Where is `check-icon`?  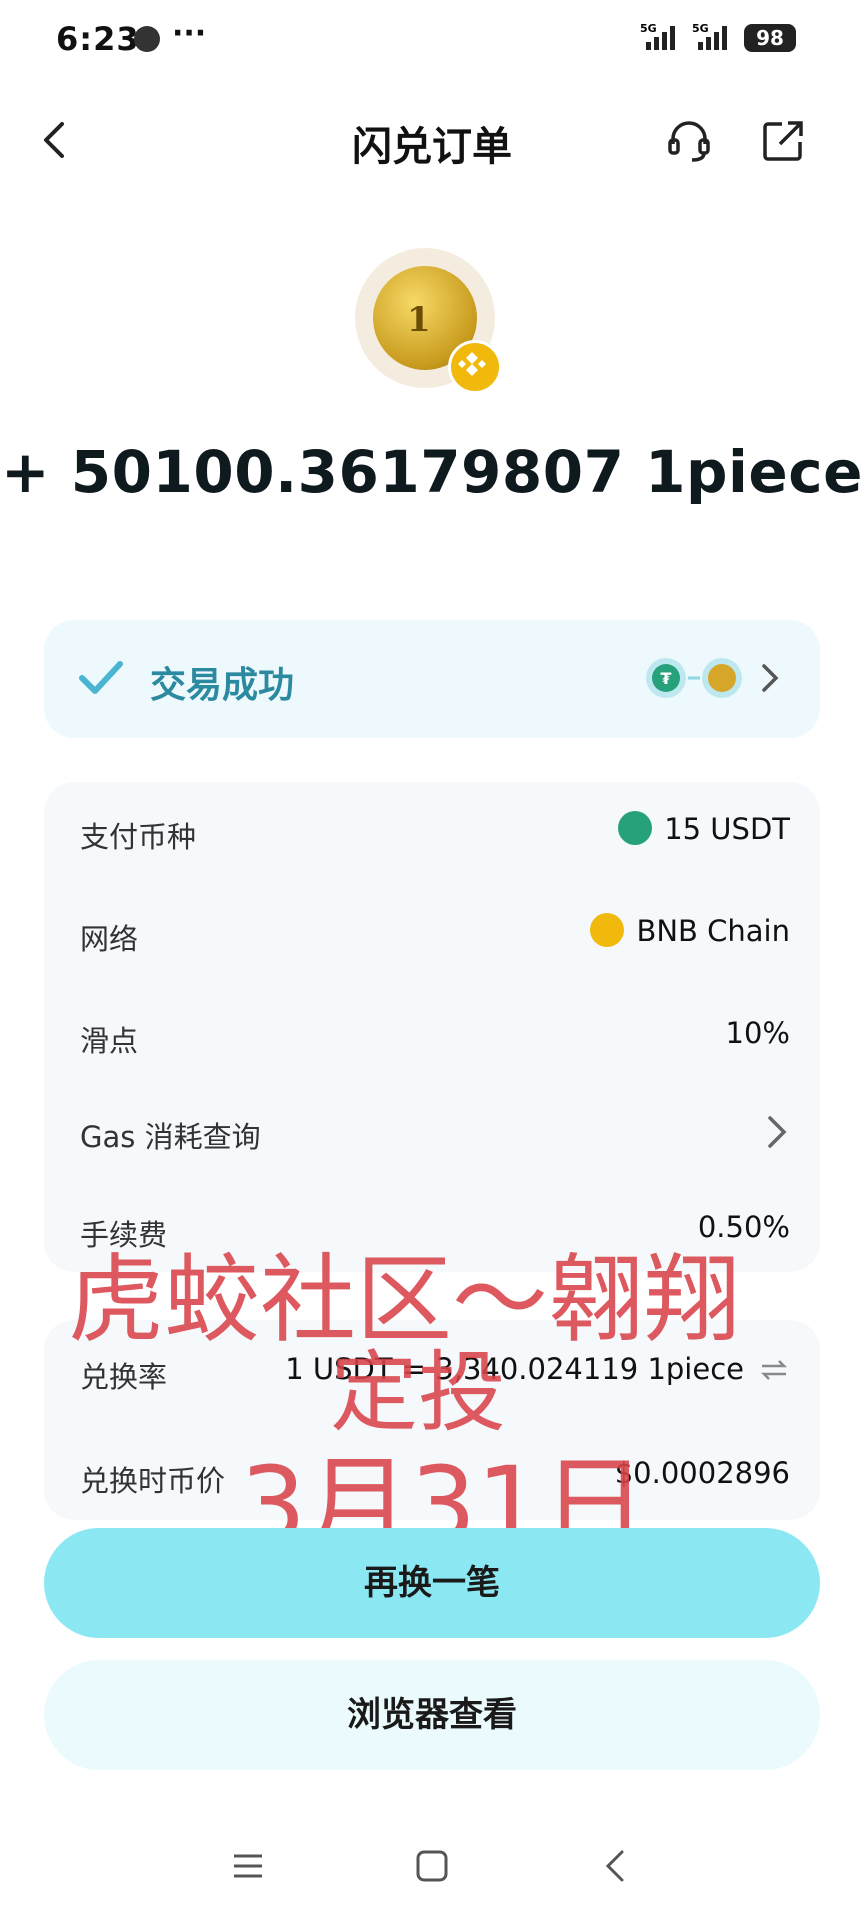
check-icon is located at coordinates (101, 677).